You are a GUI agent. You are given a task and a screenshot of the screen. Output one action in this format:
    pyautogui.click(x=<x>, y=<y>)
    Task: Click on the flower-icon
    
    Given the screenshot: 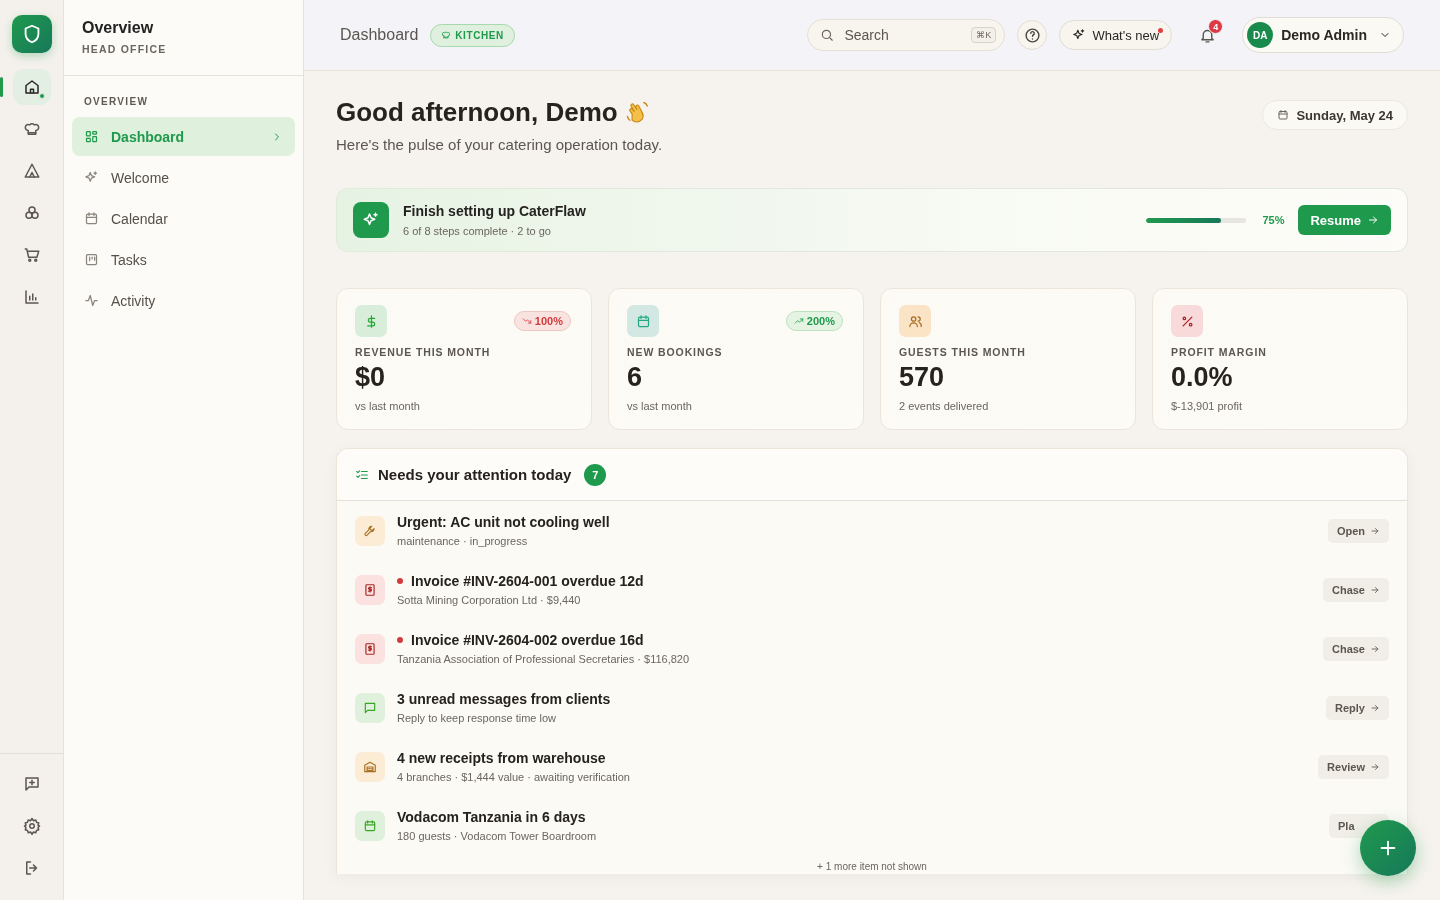 What is the action you would take?
    pyautogui.click(x=31, y=213)
    